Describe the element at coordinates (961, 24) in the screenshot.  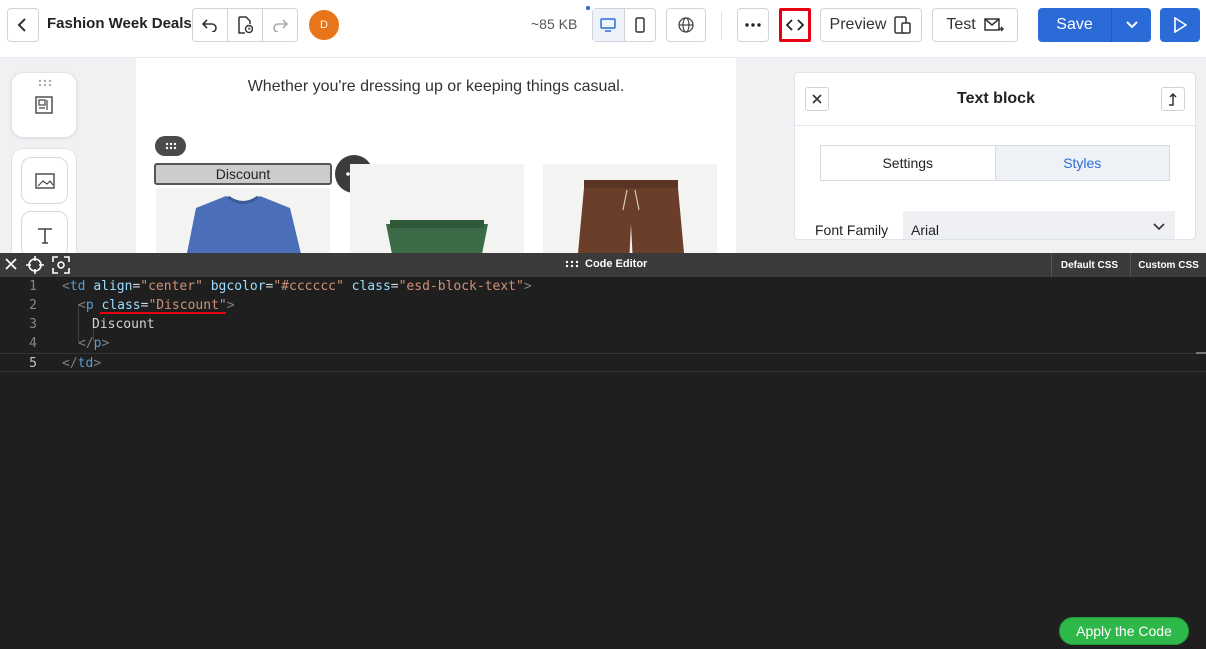
I see `test-label: Test` at that location.